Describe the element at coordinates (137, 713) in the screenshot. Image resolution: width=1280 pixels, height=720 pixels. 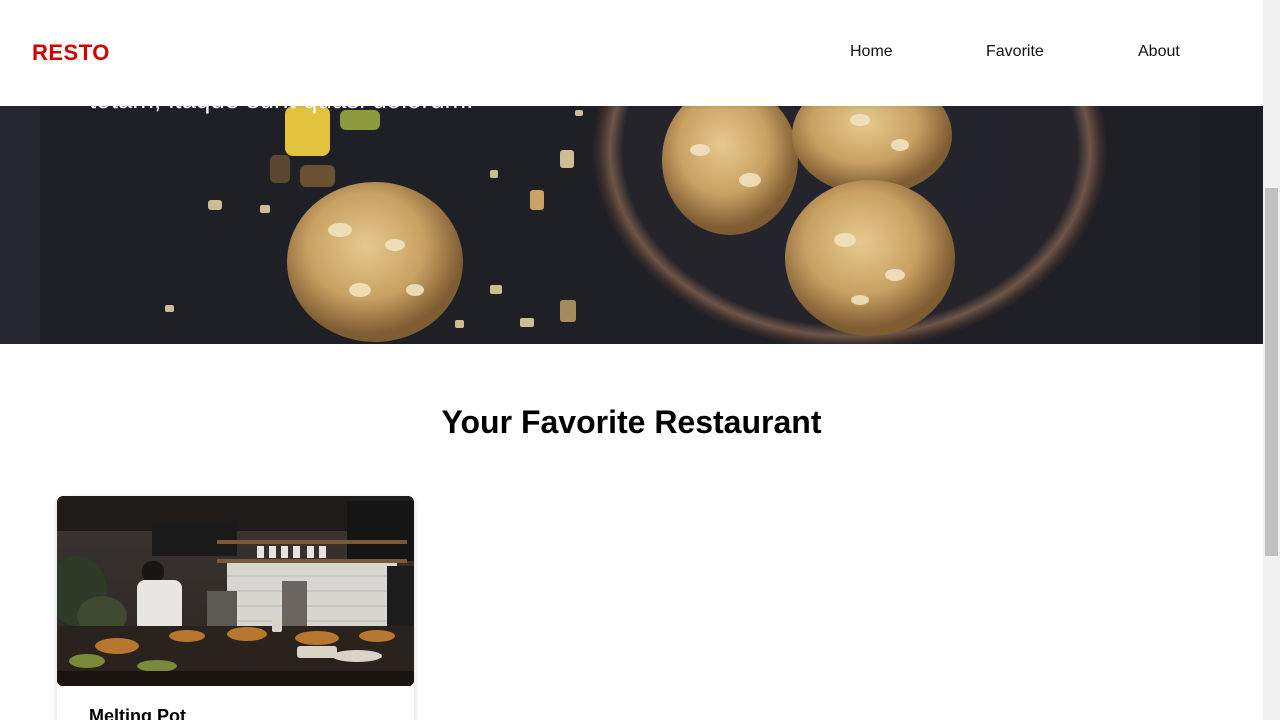
I see `restaurant-name: Melting Pot` at that location.